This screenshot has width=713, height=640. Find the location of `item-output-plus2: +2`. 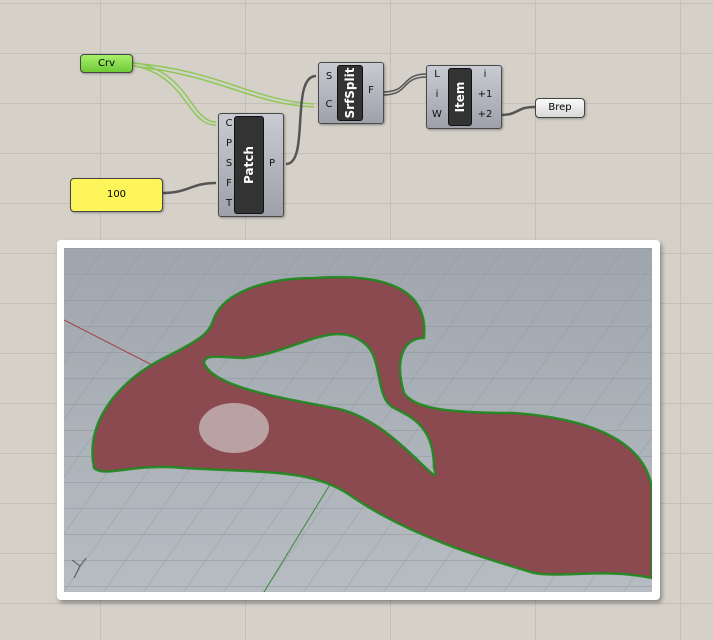

item-output-plus2: +2 is located at coordinates (485, 114).